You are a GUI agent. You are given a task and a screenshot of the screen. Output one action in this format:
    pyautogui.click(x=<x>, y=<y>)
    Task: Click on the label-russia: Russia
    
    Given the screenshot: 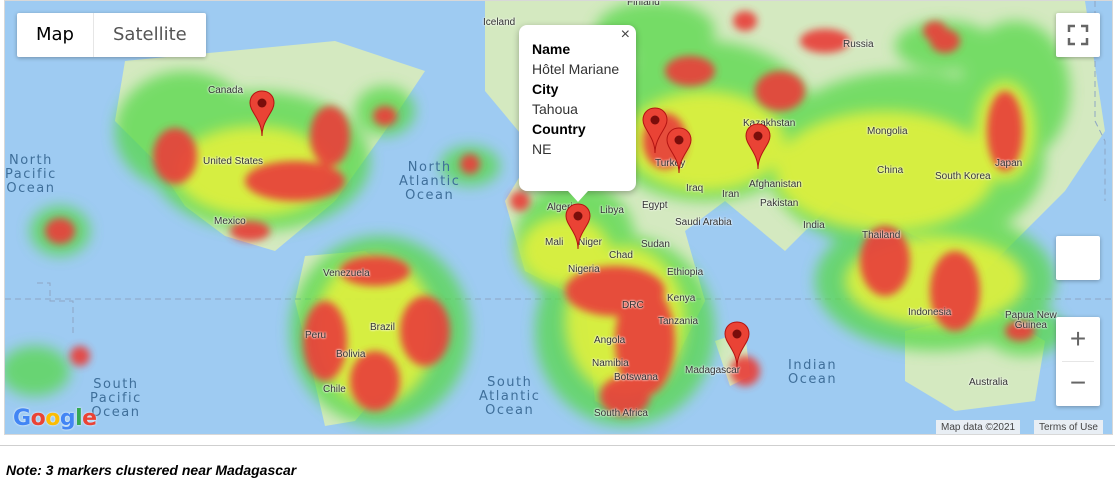 What is the action you would take?
    pyautogui.click(x=858, y=44)
    